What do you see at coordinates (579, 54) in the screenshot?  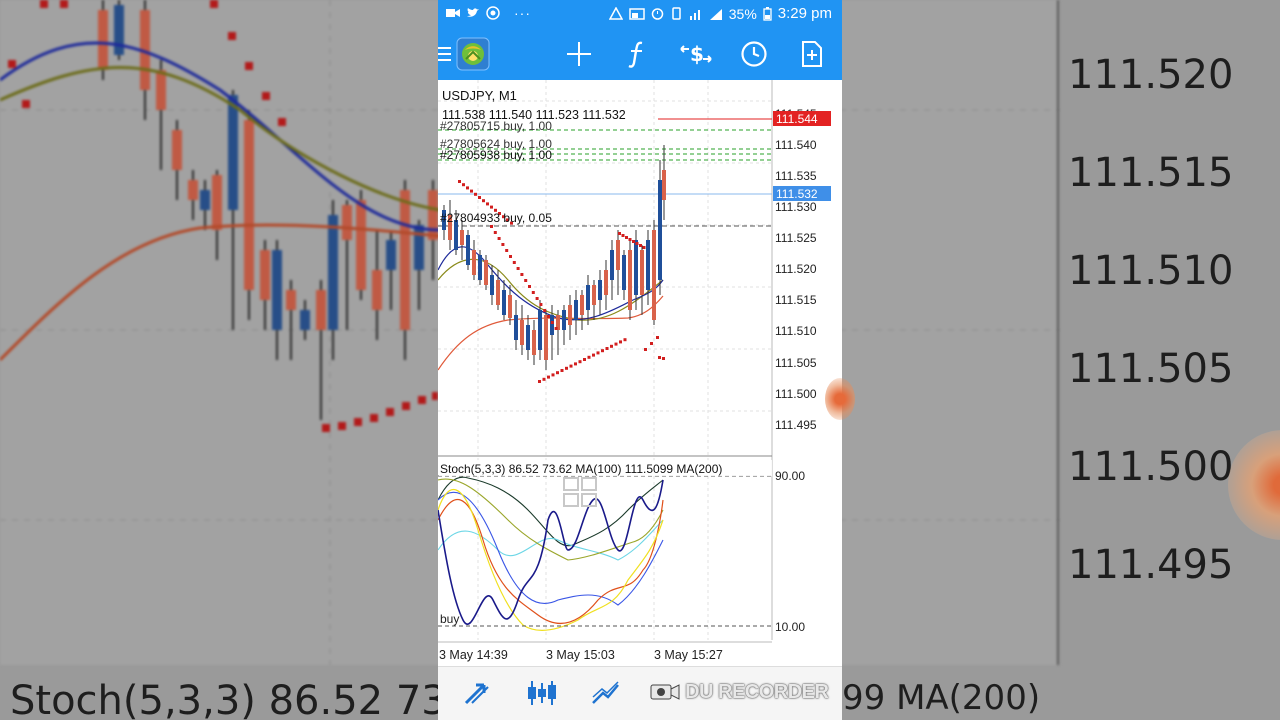 I see `crosshair-icon` at bounding box center [579, 54].